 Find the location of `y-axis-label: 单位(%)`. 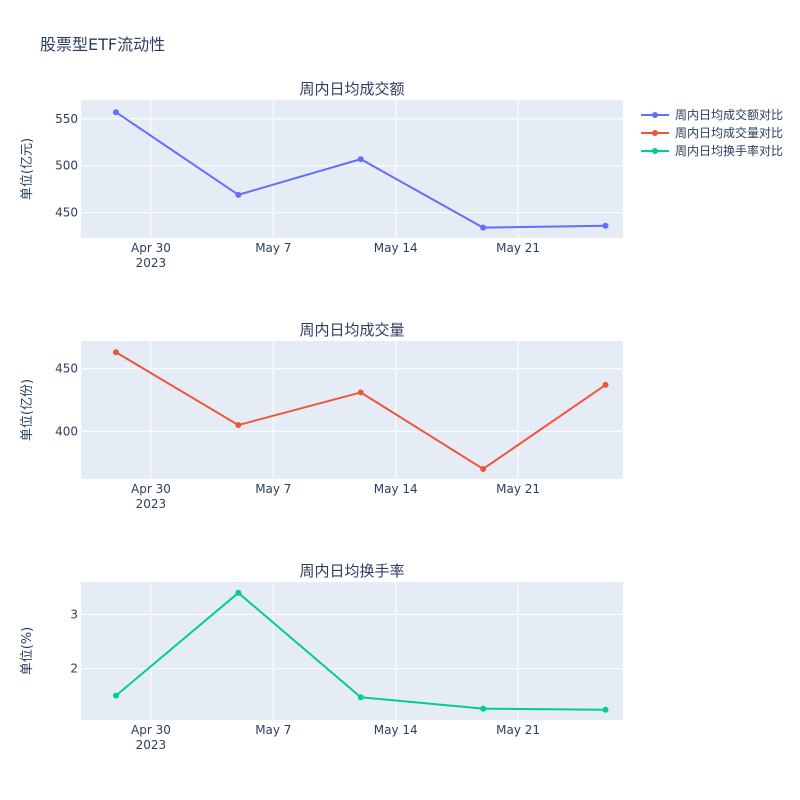

y-axis-label: 单位(%) is located at coordinates (27, 651).